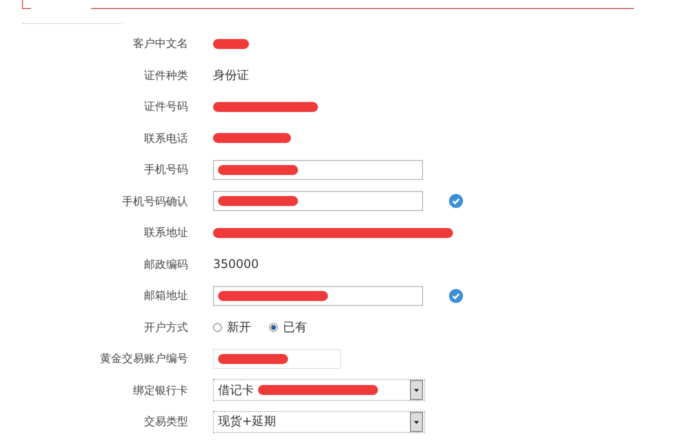 The width and height of the screenshot is (700, 441). Describe the element at coordinates (165, 170) in the screenshot. I see `field-label: 手机号码` at that location.